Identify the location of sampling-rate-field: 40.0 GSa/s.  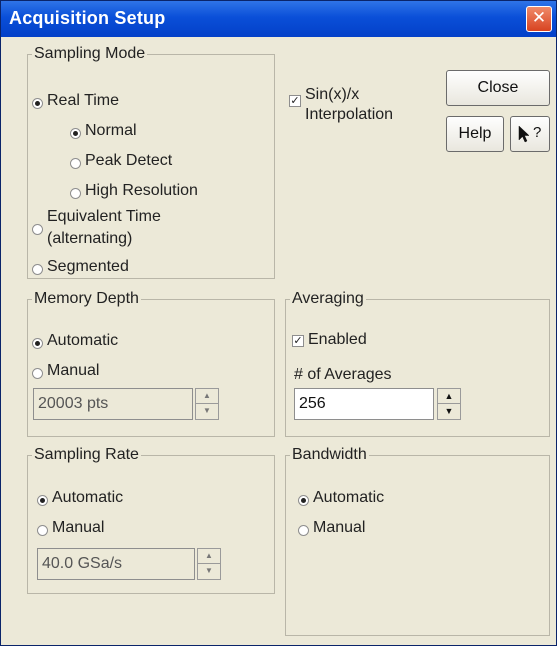
(116, 564).